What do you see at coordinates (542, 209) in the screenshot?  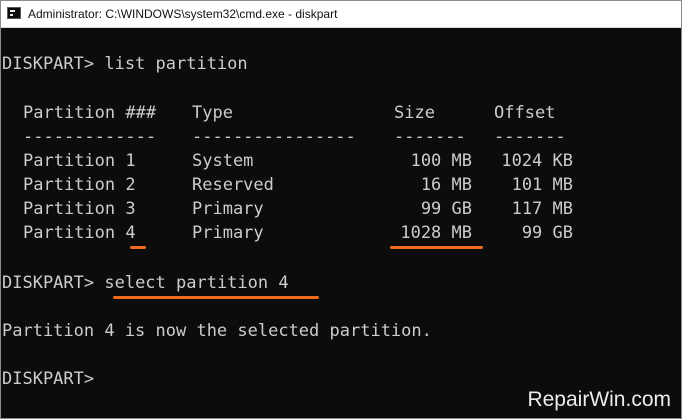 I see `offset-cell: 117 MB` at bounding box center [542, 209].